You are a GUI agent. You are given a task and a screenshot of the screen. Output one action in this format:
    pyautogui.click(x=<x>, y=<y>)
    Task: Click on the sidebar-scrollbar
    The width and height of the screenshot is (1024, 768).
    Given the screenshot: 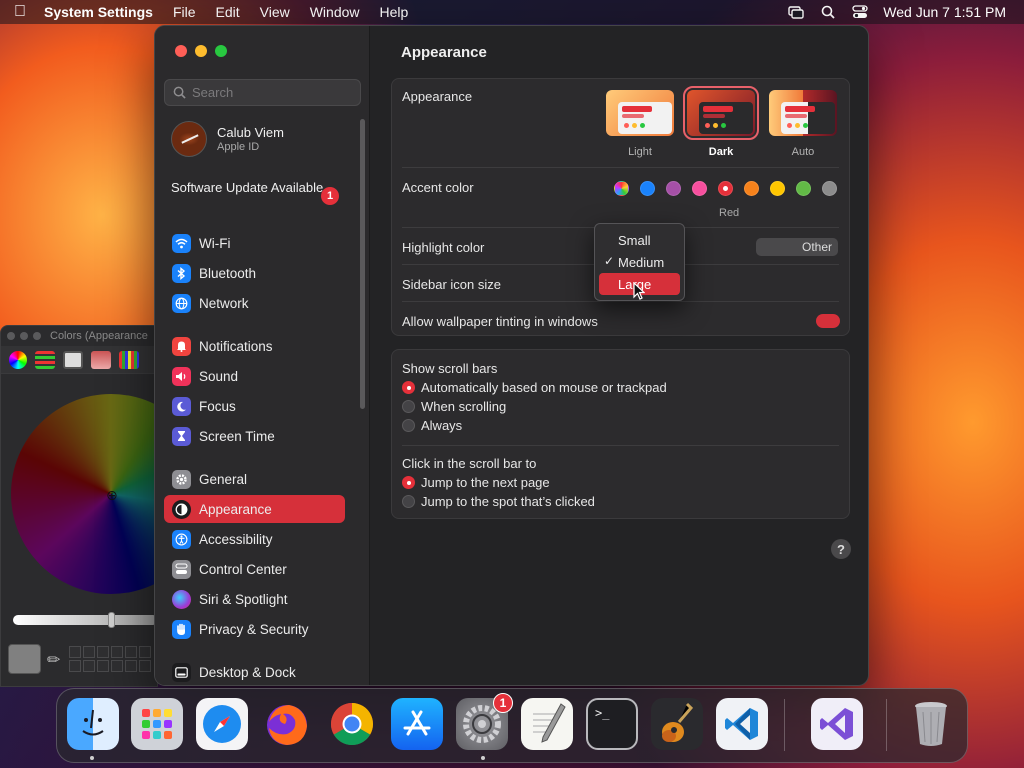 What is the action you would take?
    pyautogui.click(x=362, y=264)
    